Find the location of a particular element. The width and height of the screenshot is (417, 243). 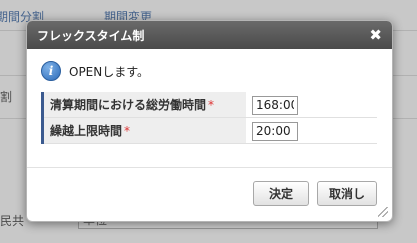

field-label-total-hours: 清算期間における総労働時間 * is located at coordinates (143, 105).